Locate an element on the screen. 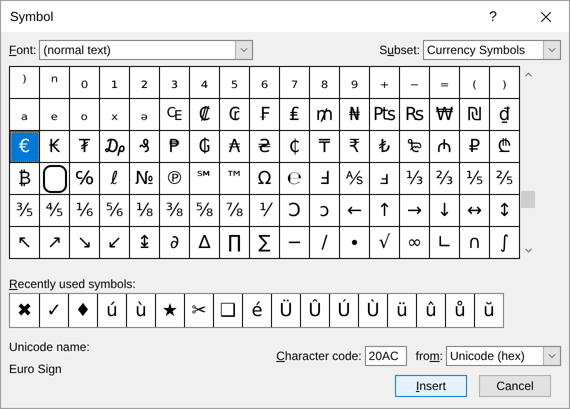  symbol-cell: ₻ is located at coordinates (415, 147).